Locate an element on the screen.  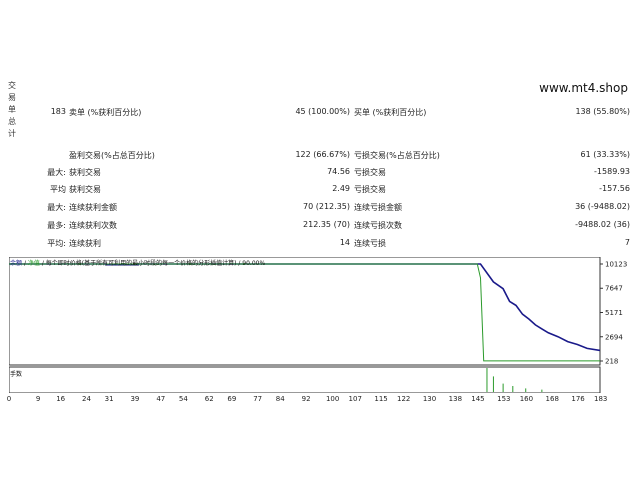
largest-profit-value: 74.56 is located at coordinates (338, 171).